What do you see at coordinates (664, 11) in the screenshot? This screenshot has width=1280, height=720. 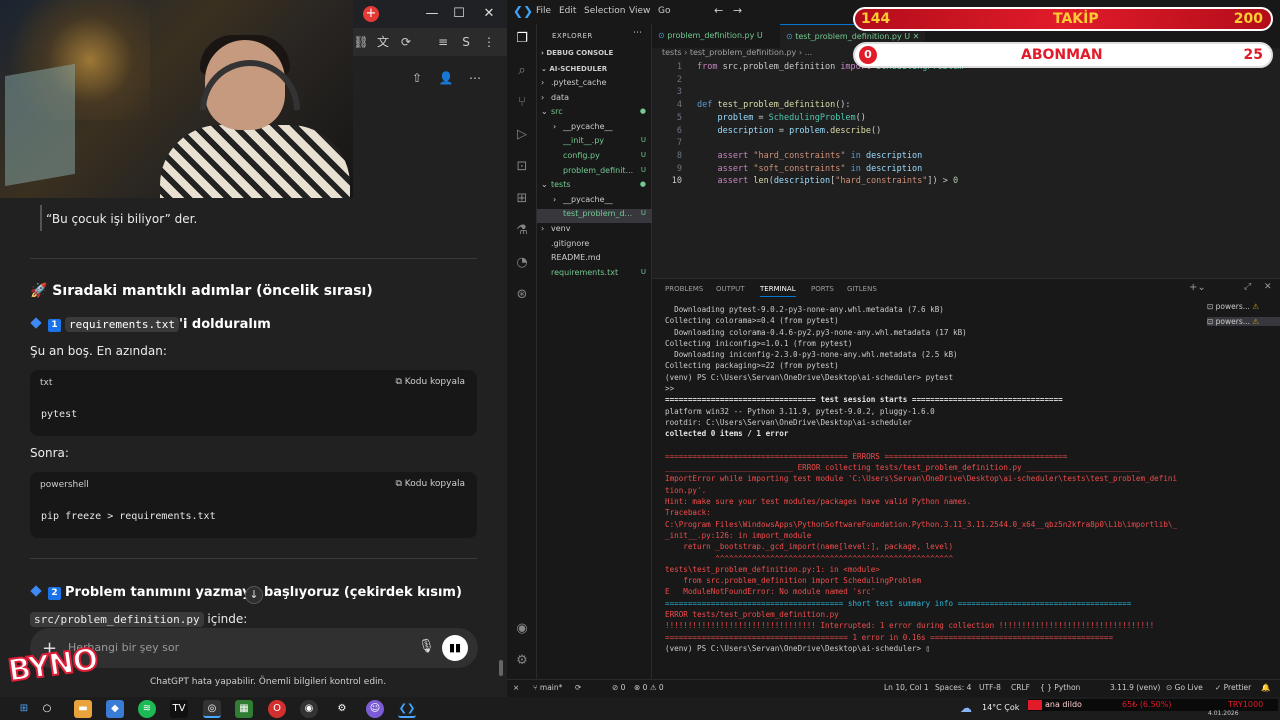 I see `menu-go: Go` at bounding box center [664, 11].